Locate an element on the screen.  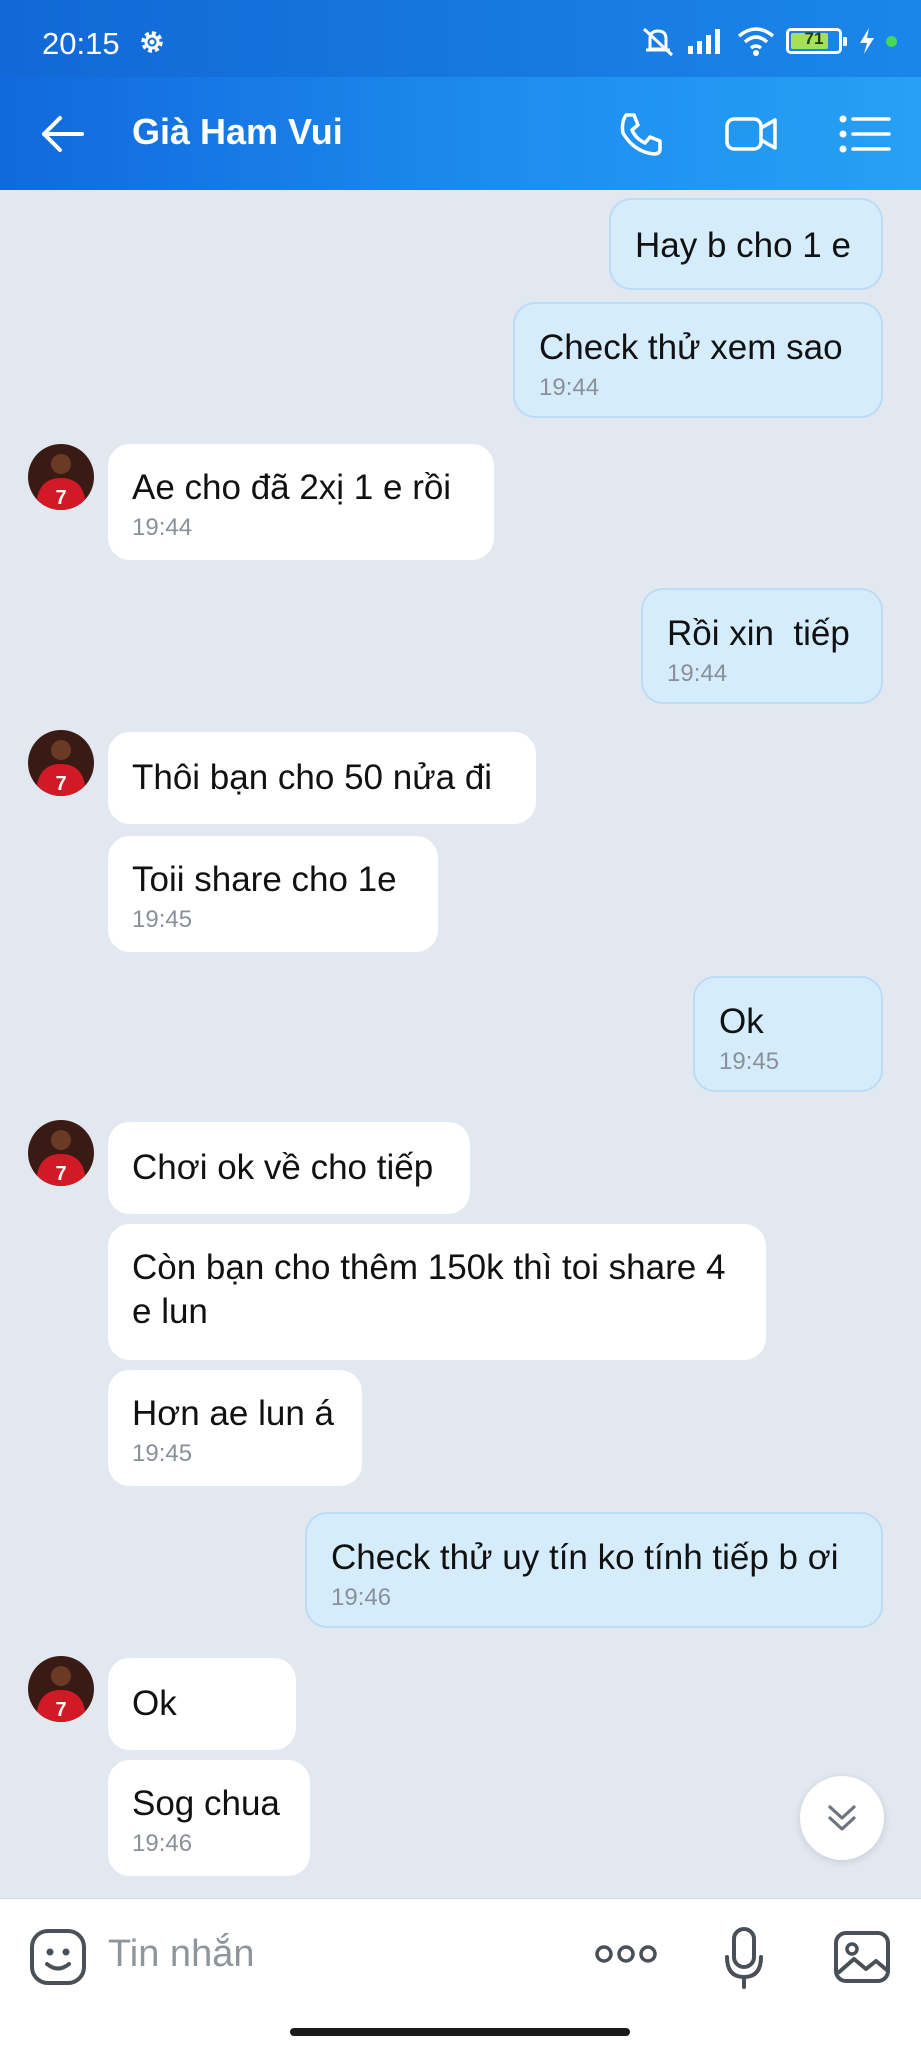
mute-icon is located at coordinates (658, 42).